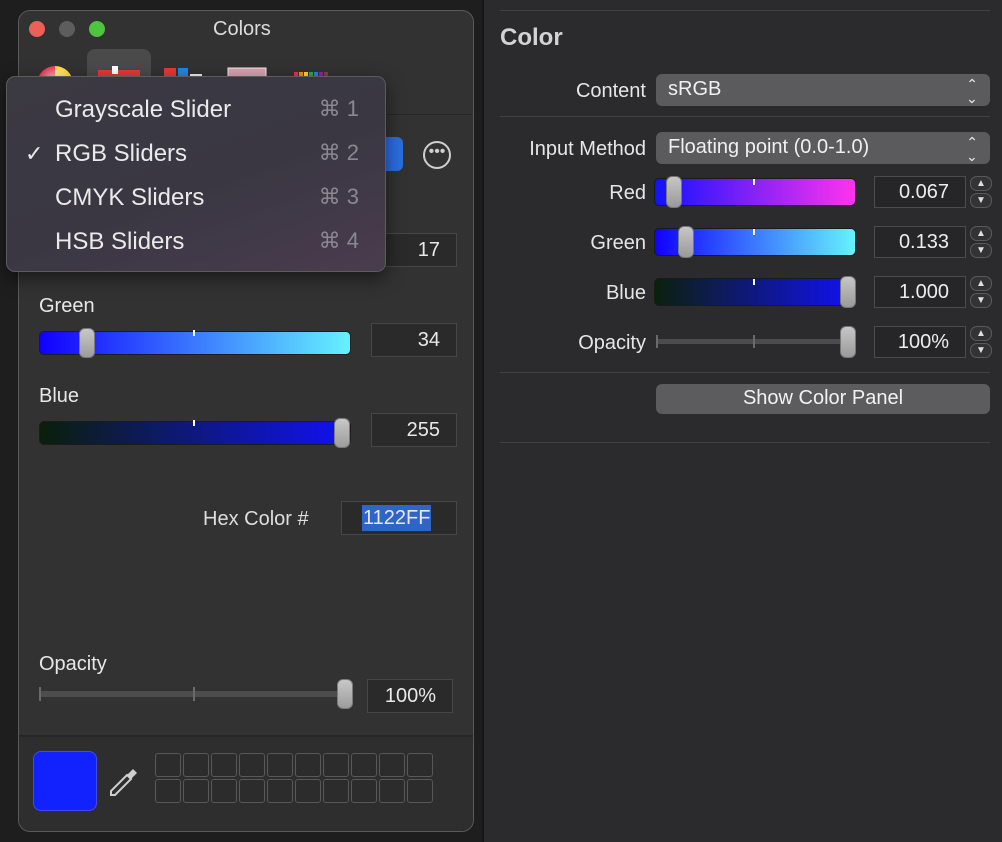  I want to click on red-slider-tick, so click(754, 182).